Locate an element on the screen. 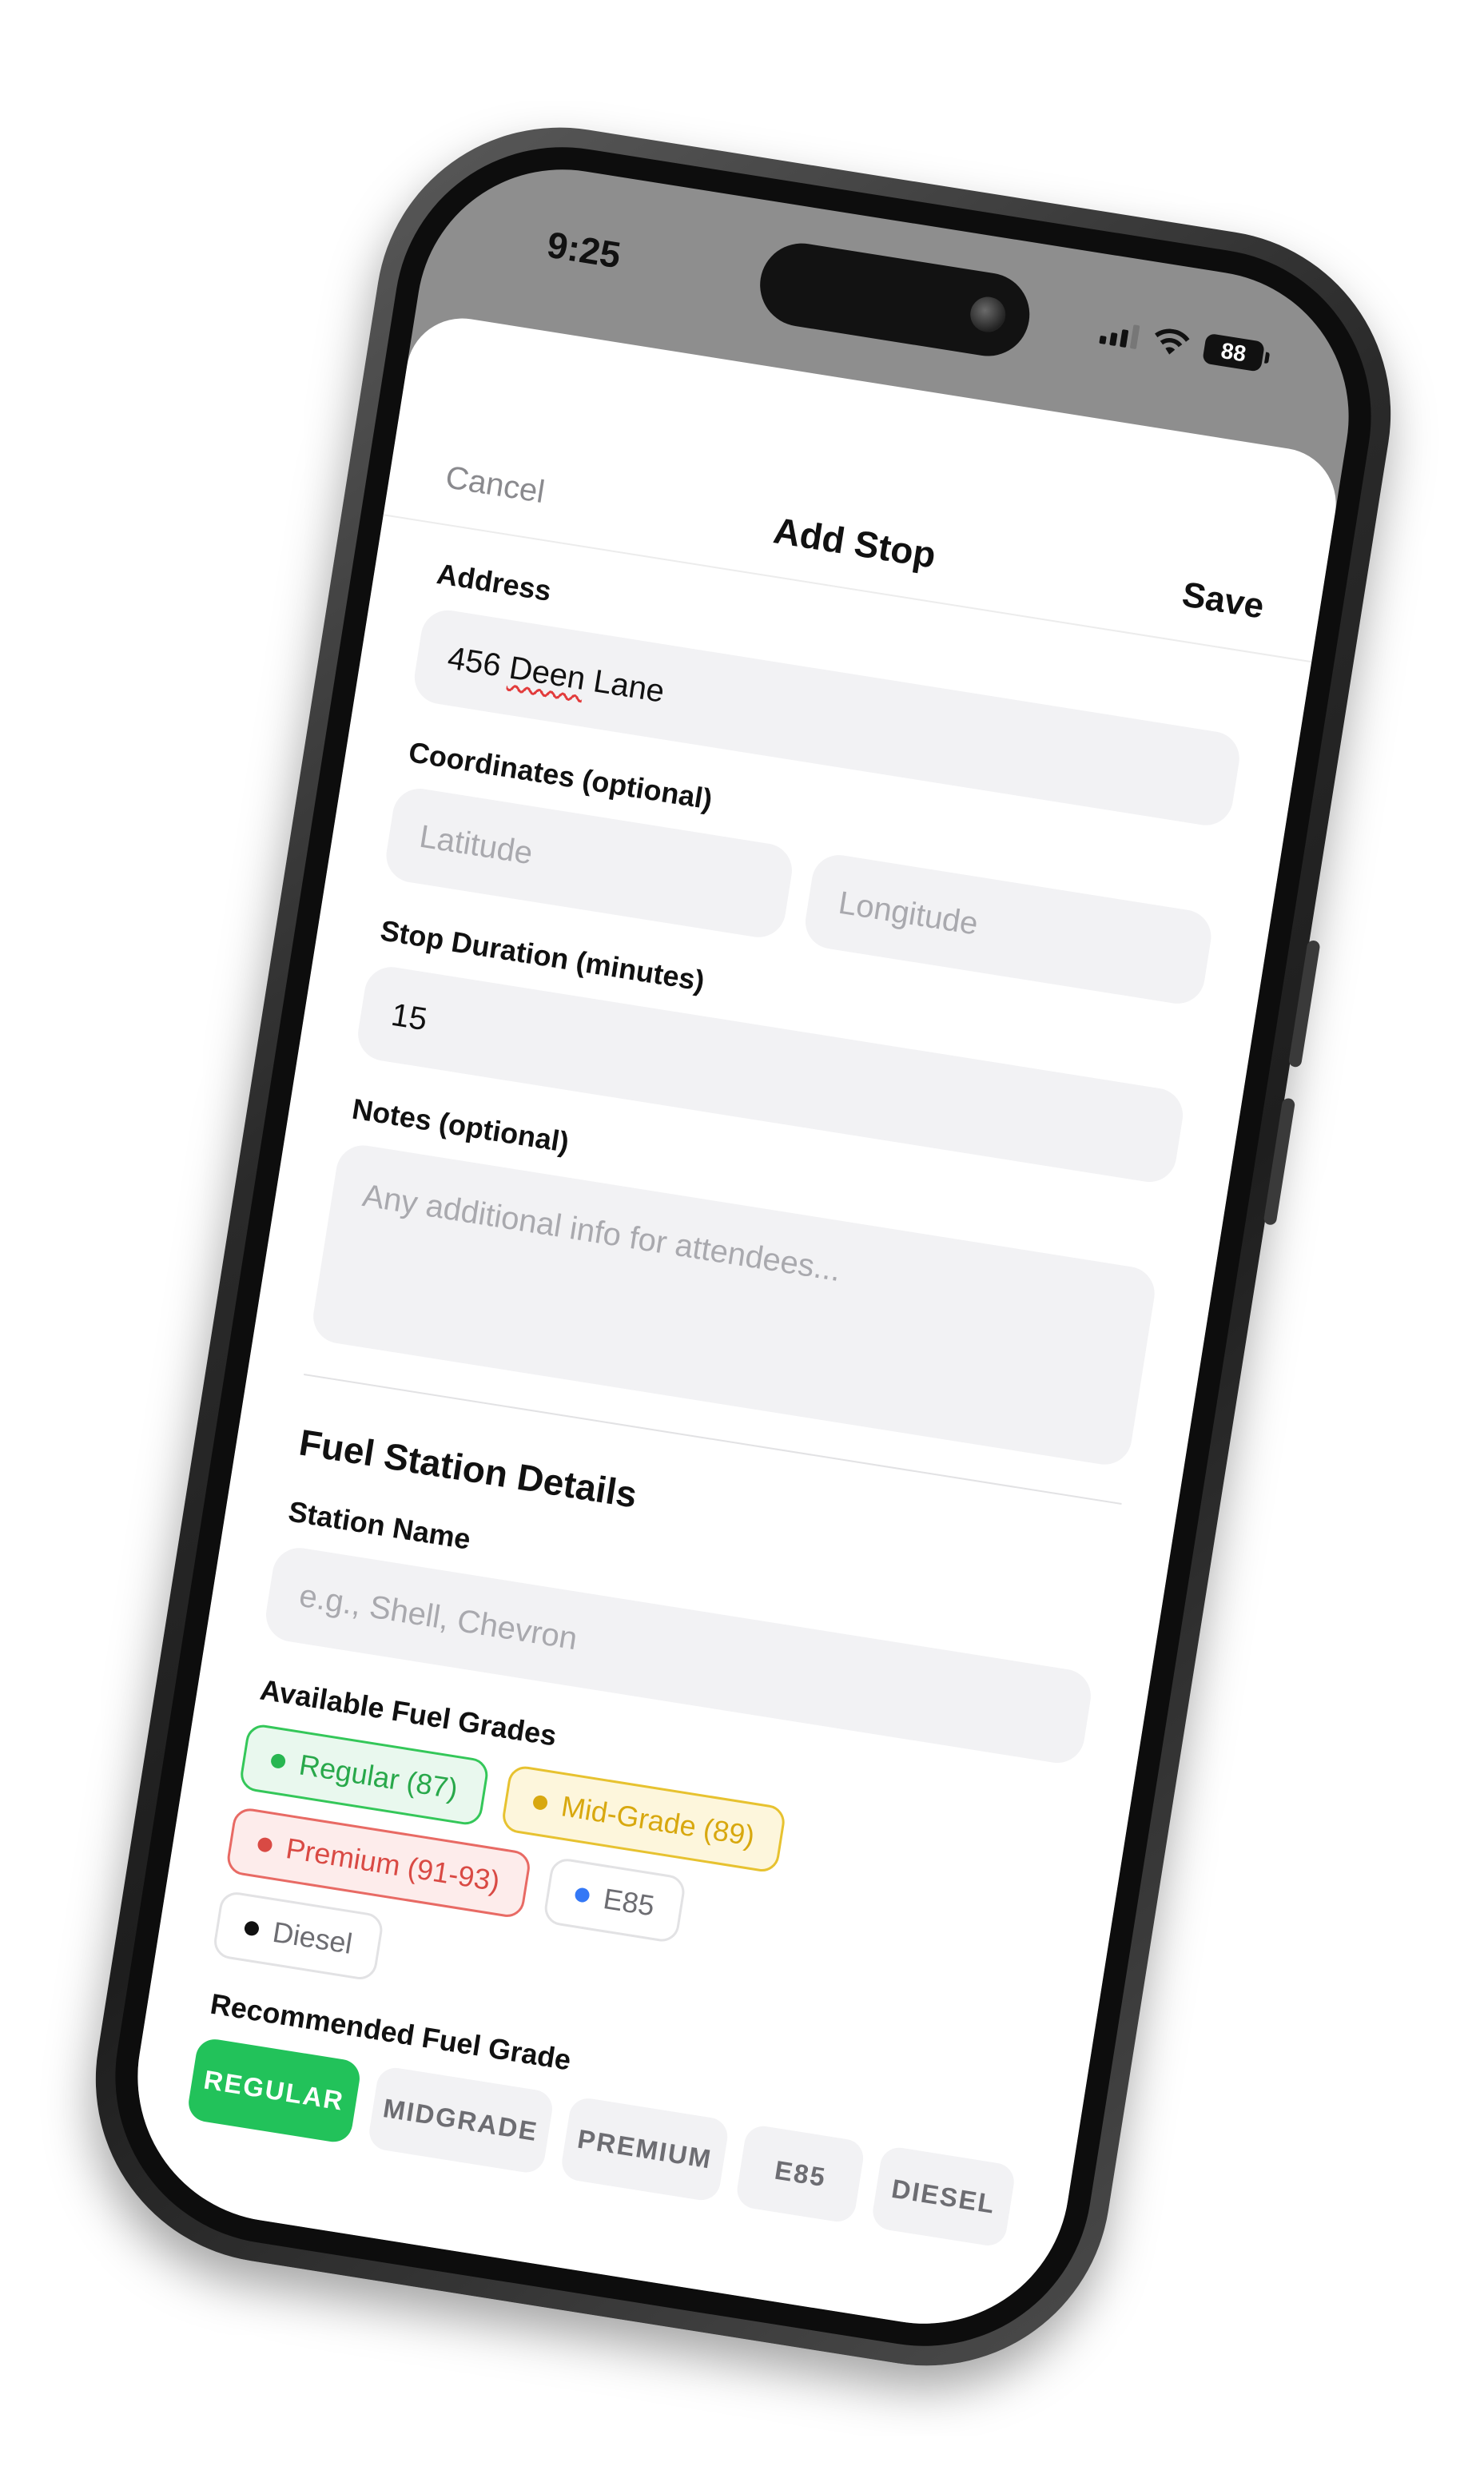  address-value-misspelled: Deen is located at coordinates (547, 673).